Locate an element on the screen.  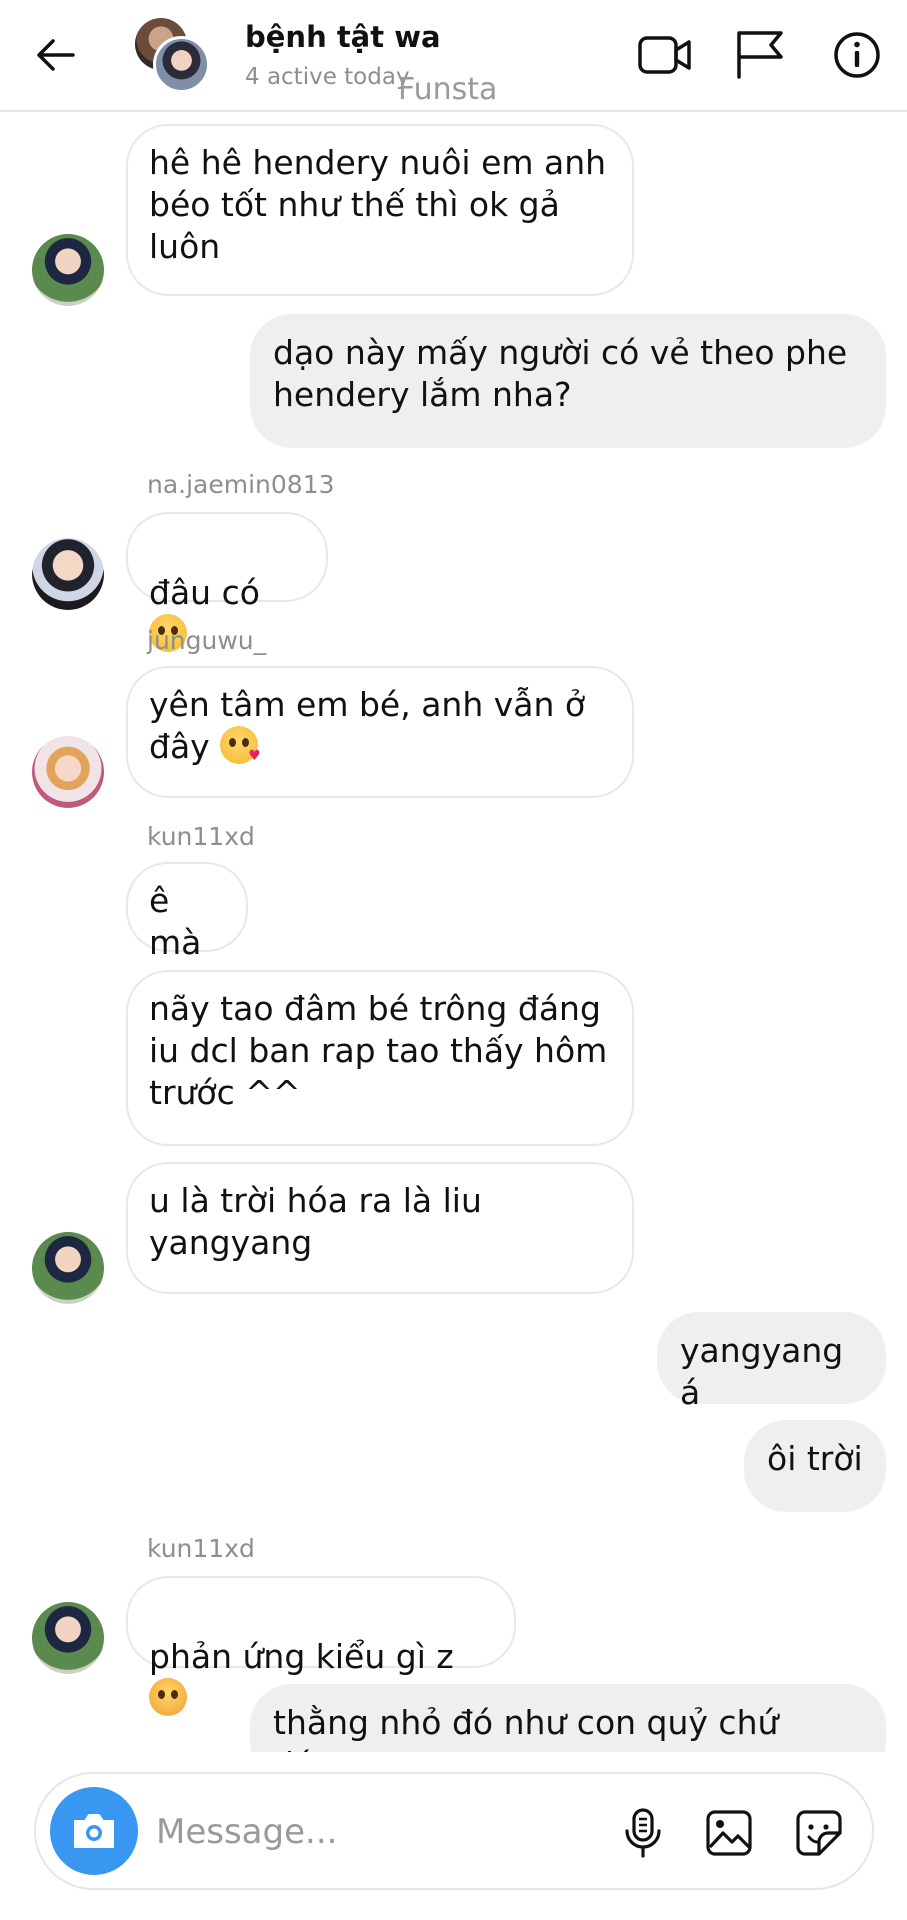
message-bubble-incoming: phản ứng kiểu gì z is located at coordinates (321, 1646).